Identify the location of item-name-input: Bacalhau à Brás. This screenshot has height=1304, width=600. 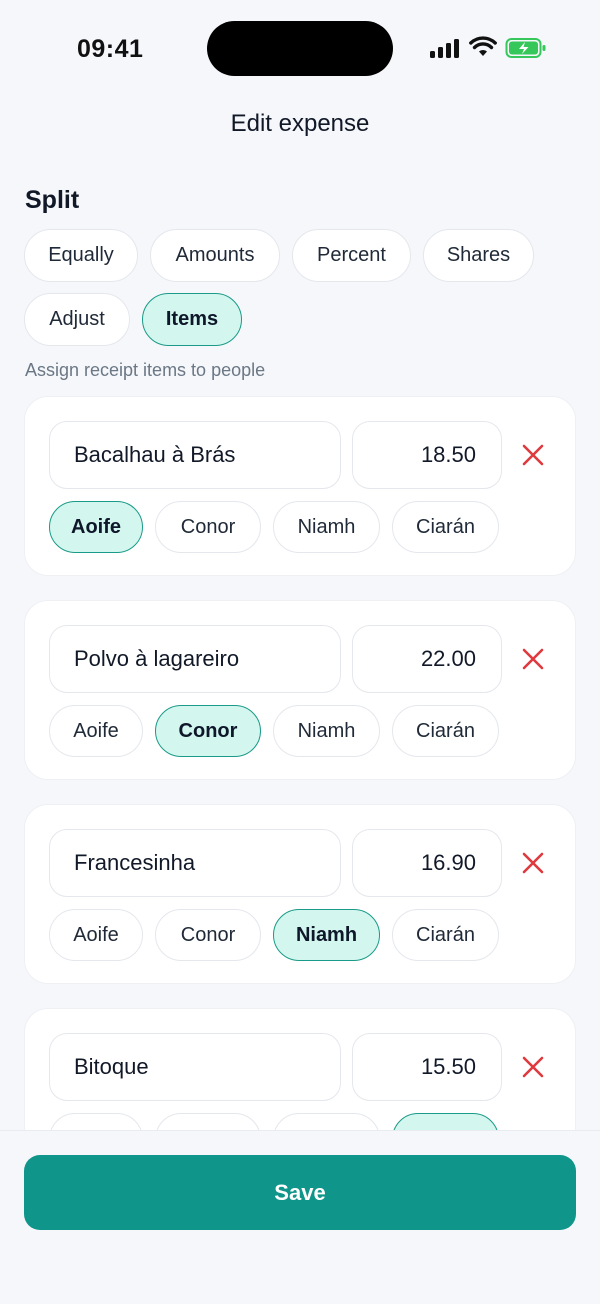
(195, 455).